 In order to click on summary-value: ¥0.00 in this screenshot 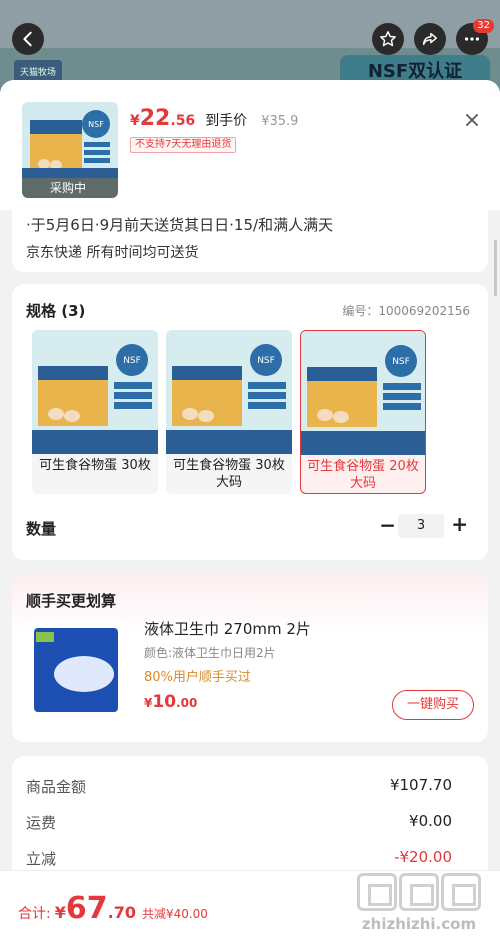, I will do `click(430, 821)`.